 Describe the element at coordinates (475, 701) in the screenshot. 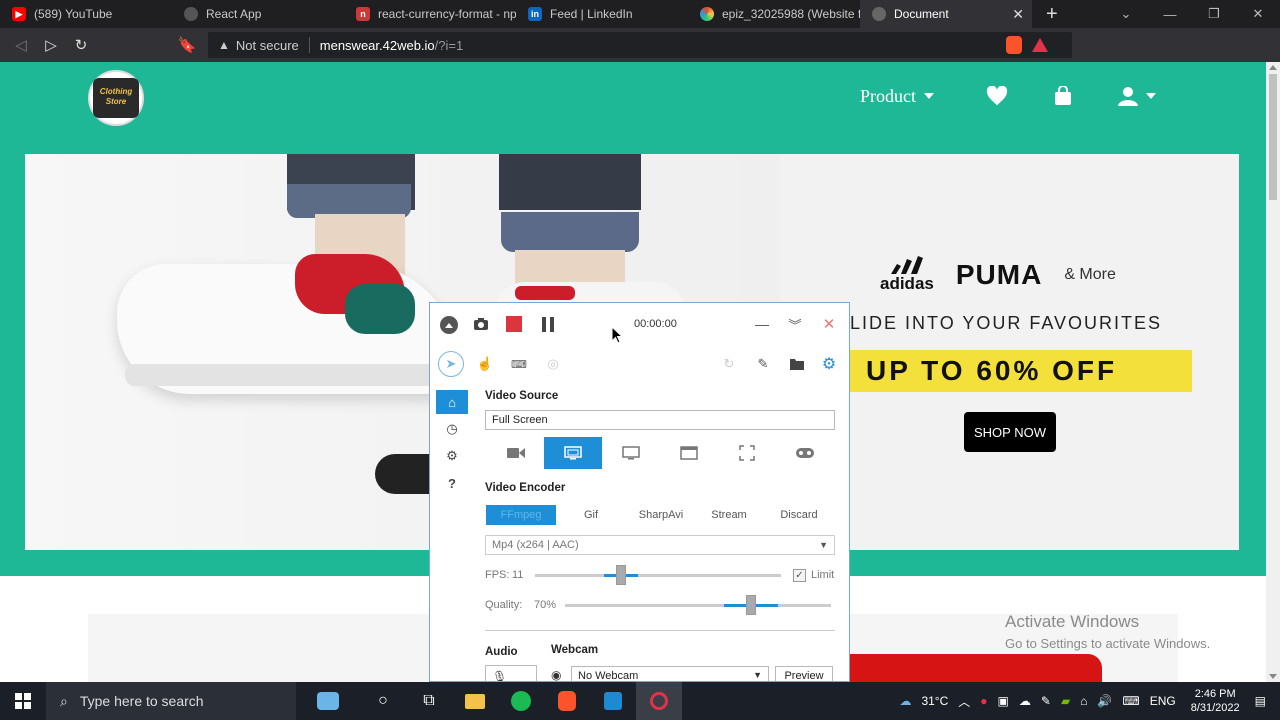

I see `file-explorer-icon` at that location.